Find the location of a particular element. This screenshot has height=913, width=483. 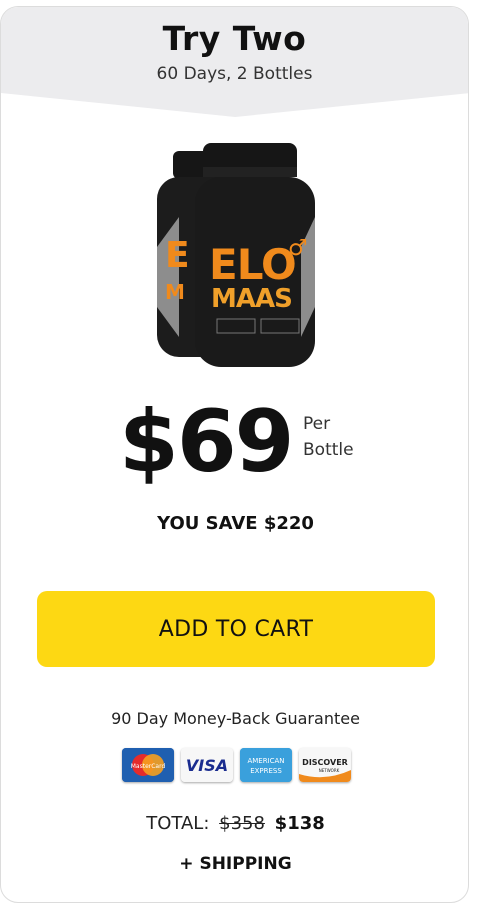

discover-icon: DISCOVER NETWORK is located at coordinates (325, 765).